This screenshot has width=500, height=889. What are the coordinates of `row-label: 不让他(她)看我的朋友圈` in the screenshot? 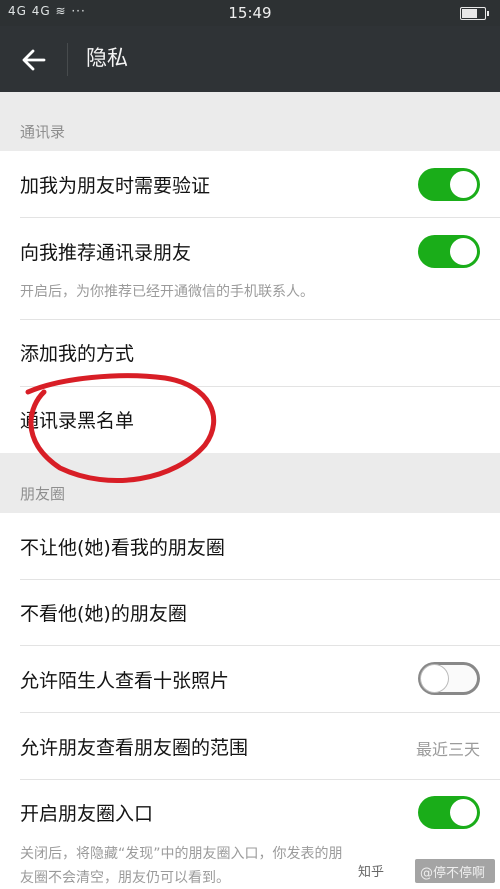 It's located at (122, 548).